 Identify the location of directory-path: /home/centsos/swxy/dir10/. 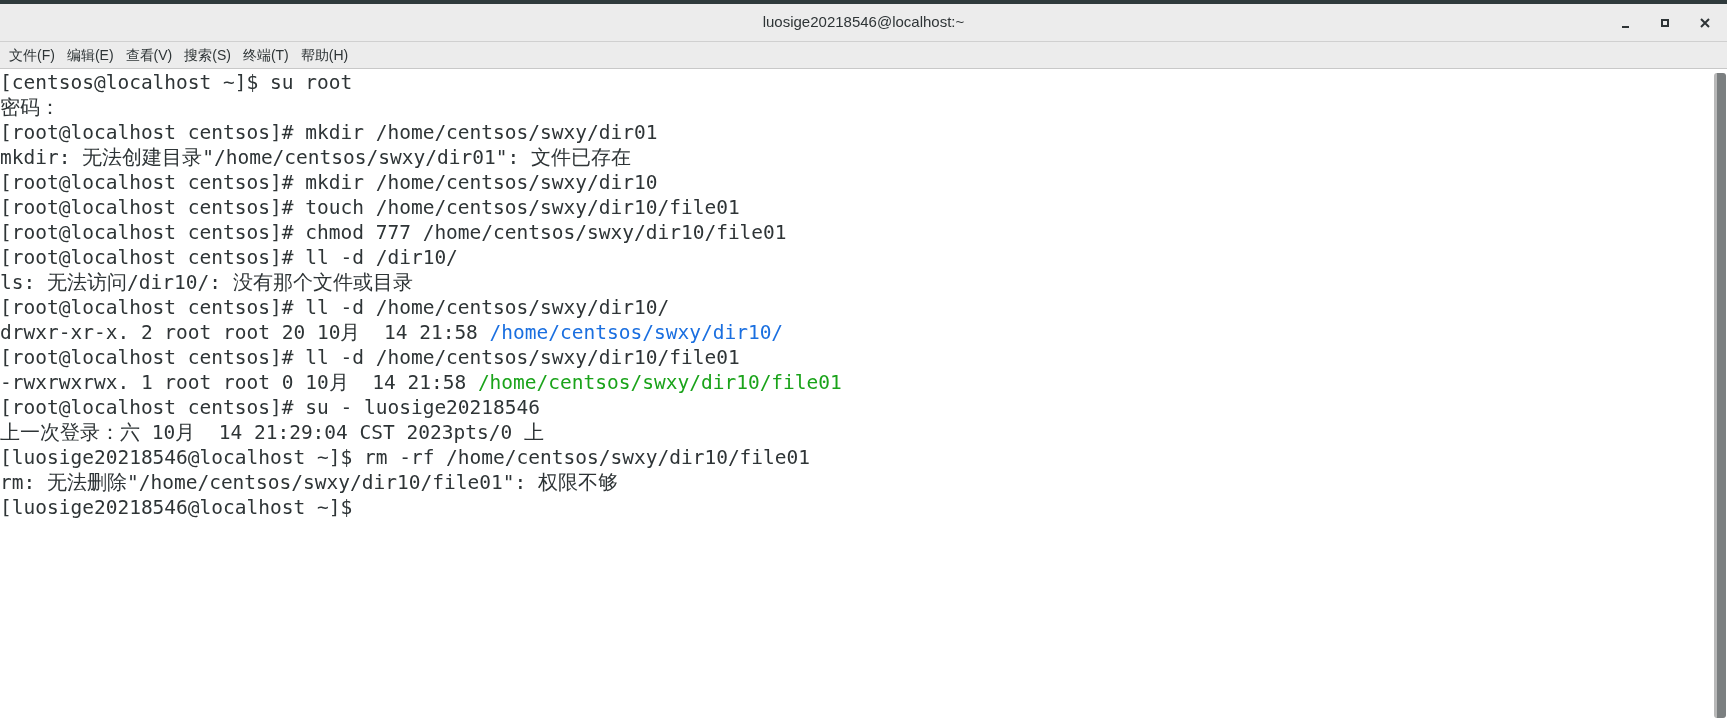
(636, 332).